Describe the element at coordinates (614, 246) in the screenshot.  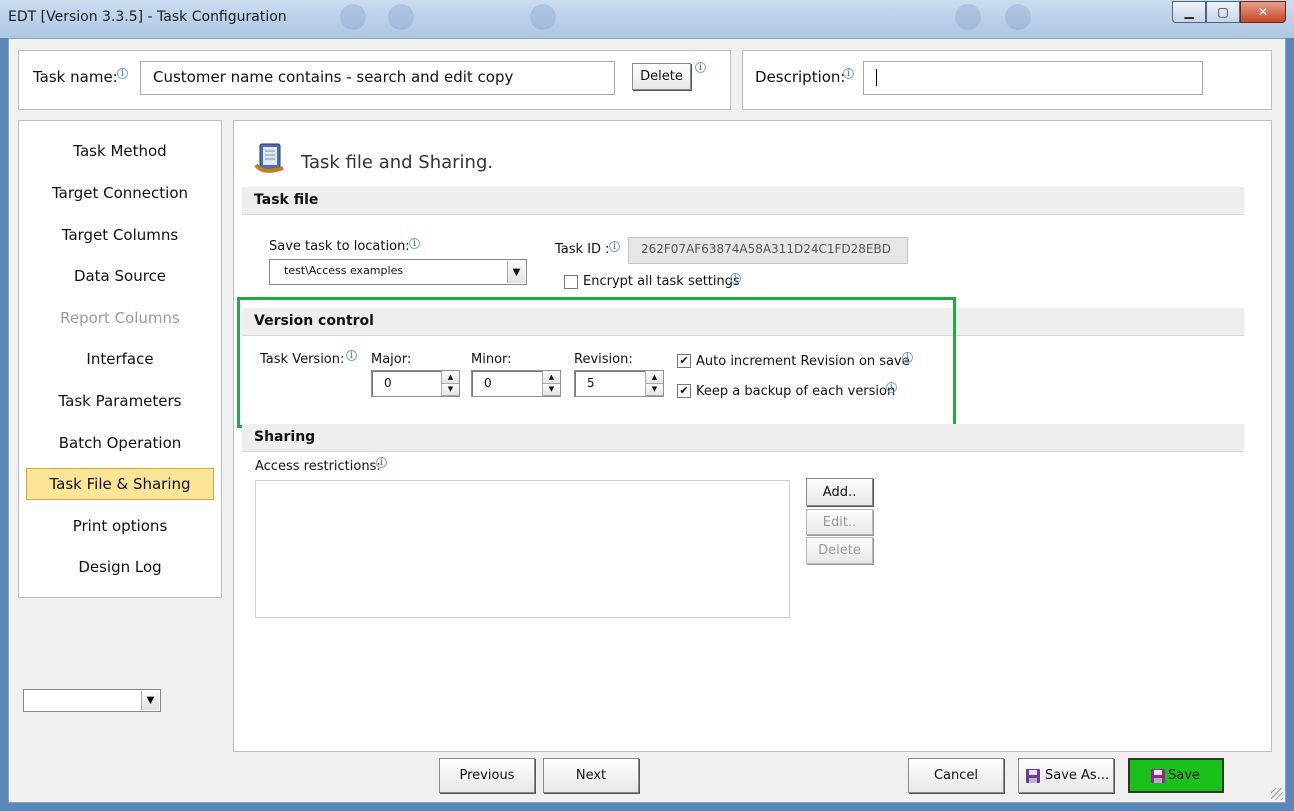
I see `task-id-info-icon: i` at that location.